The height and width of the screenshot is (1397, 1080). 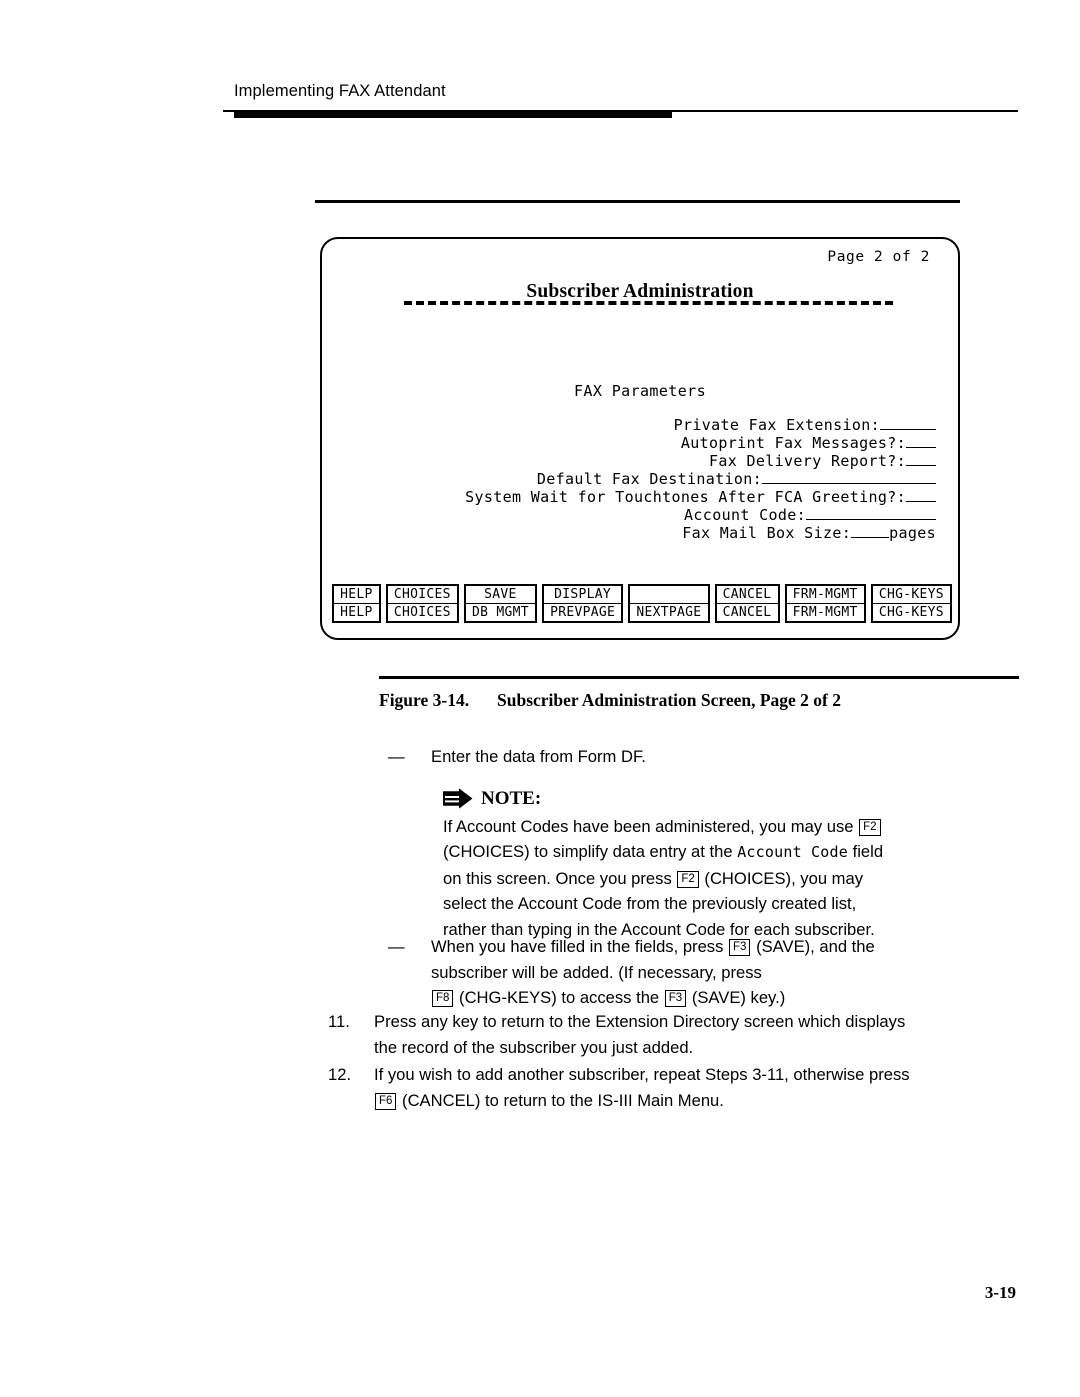 I want to click on note-heading: NOTE:, so click(x=723, y=799).